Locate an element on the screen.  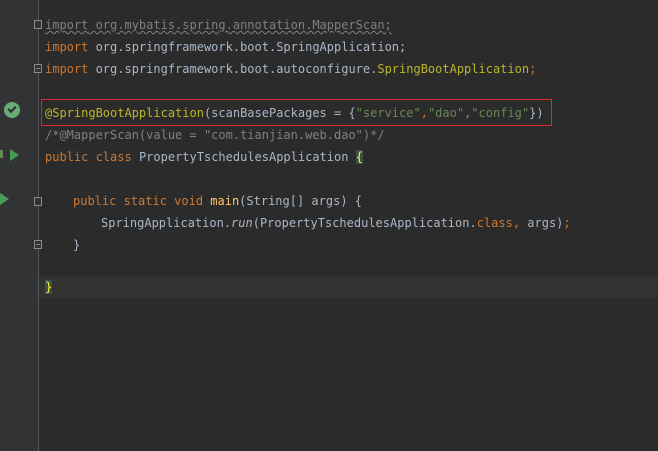
red-annotation-box is located at coordinates (296, 112).